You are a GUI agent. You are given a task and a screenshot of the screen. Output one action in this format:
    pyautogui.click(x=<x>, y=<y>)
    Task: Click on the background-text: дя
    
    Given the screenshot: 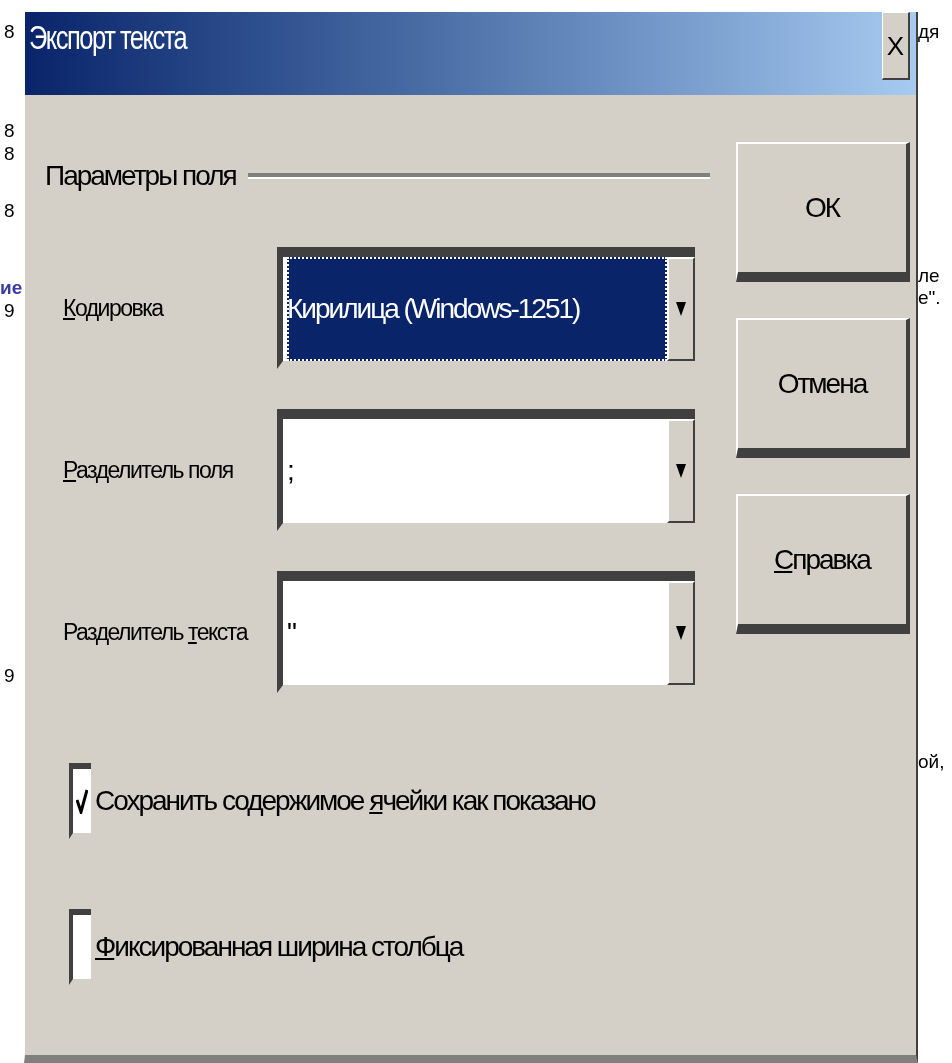 What is the action you would take?
    pyautogui.click(x=929, y=31)
    